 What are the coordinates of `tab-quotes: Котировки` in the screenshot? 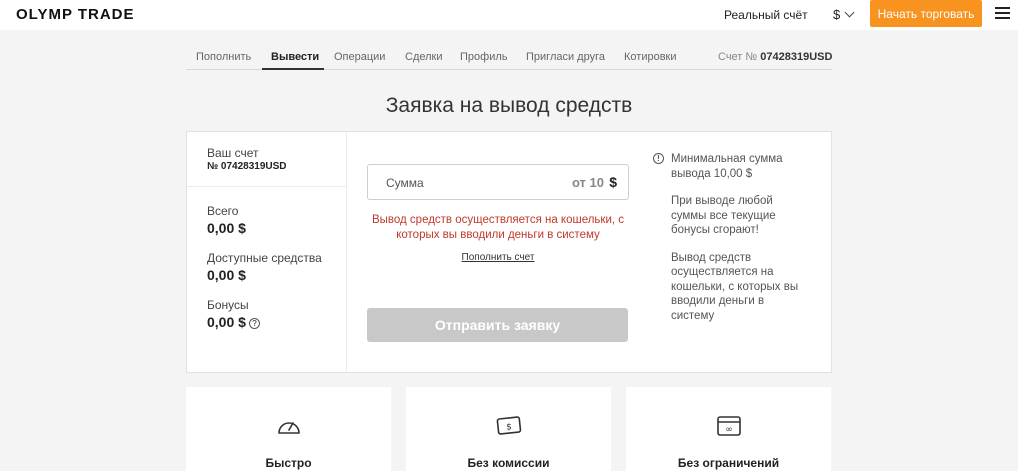 It's located at (650, 57).